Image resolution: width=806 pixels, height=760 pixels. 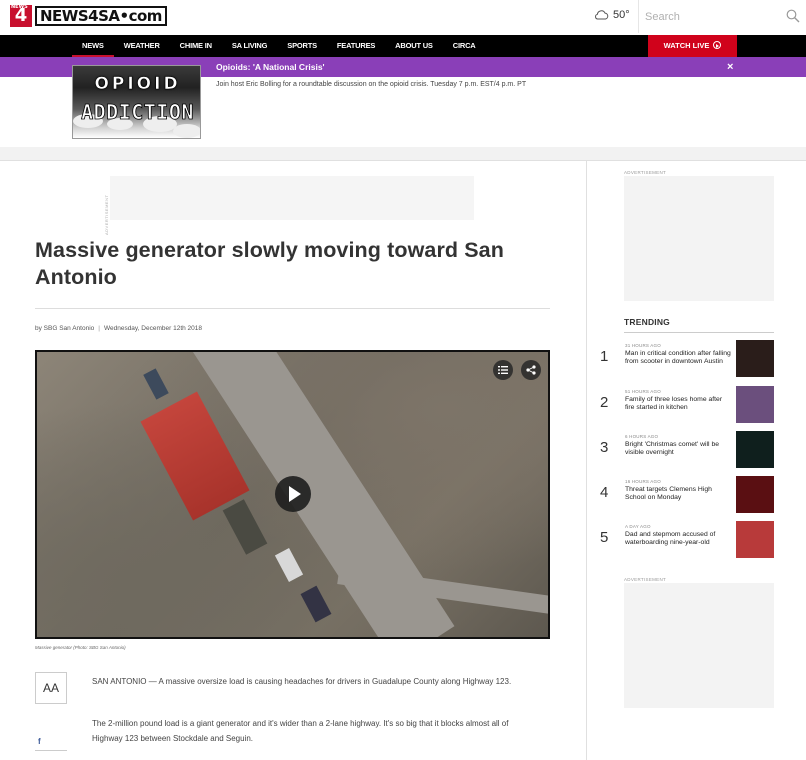 I want to click on trending-rank: 1, so click(x=604, y=356).